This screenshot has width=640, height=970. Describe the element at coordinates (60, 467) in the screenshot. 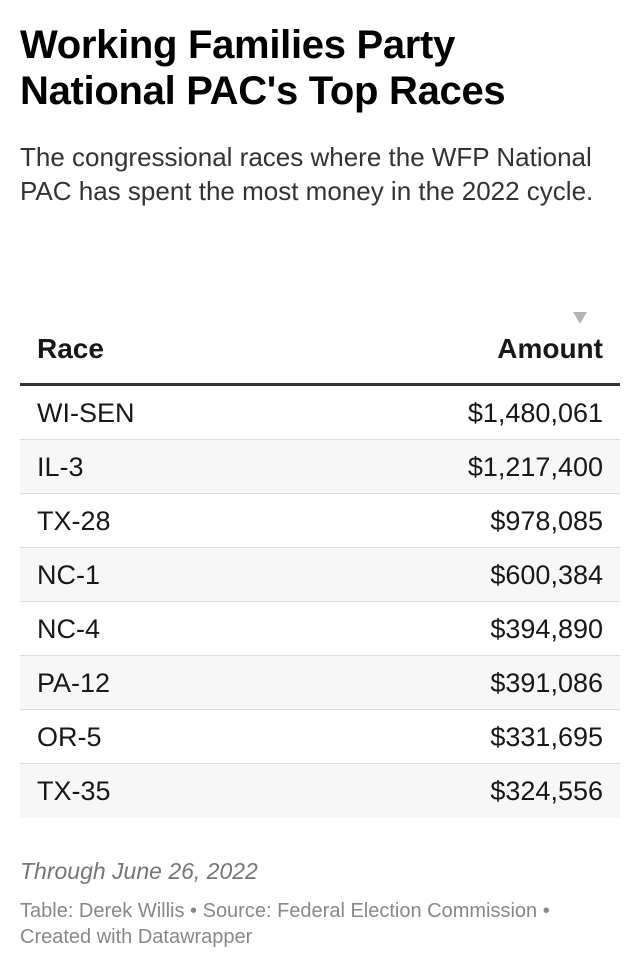

I see `cell-race: IL-3` at that location.